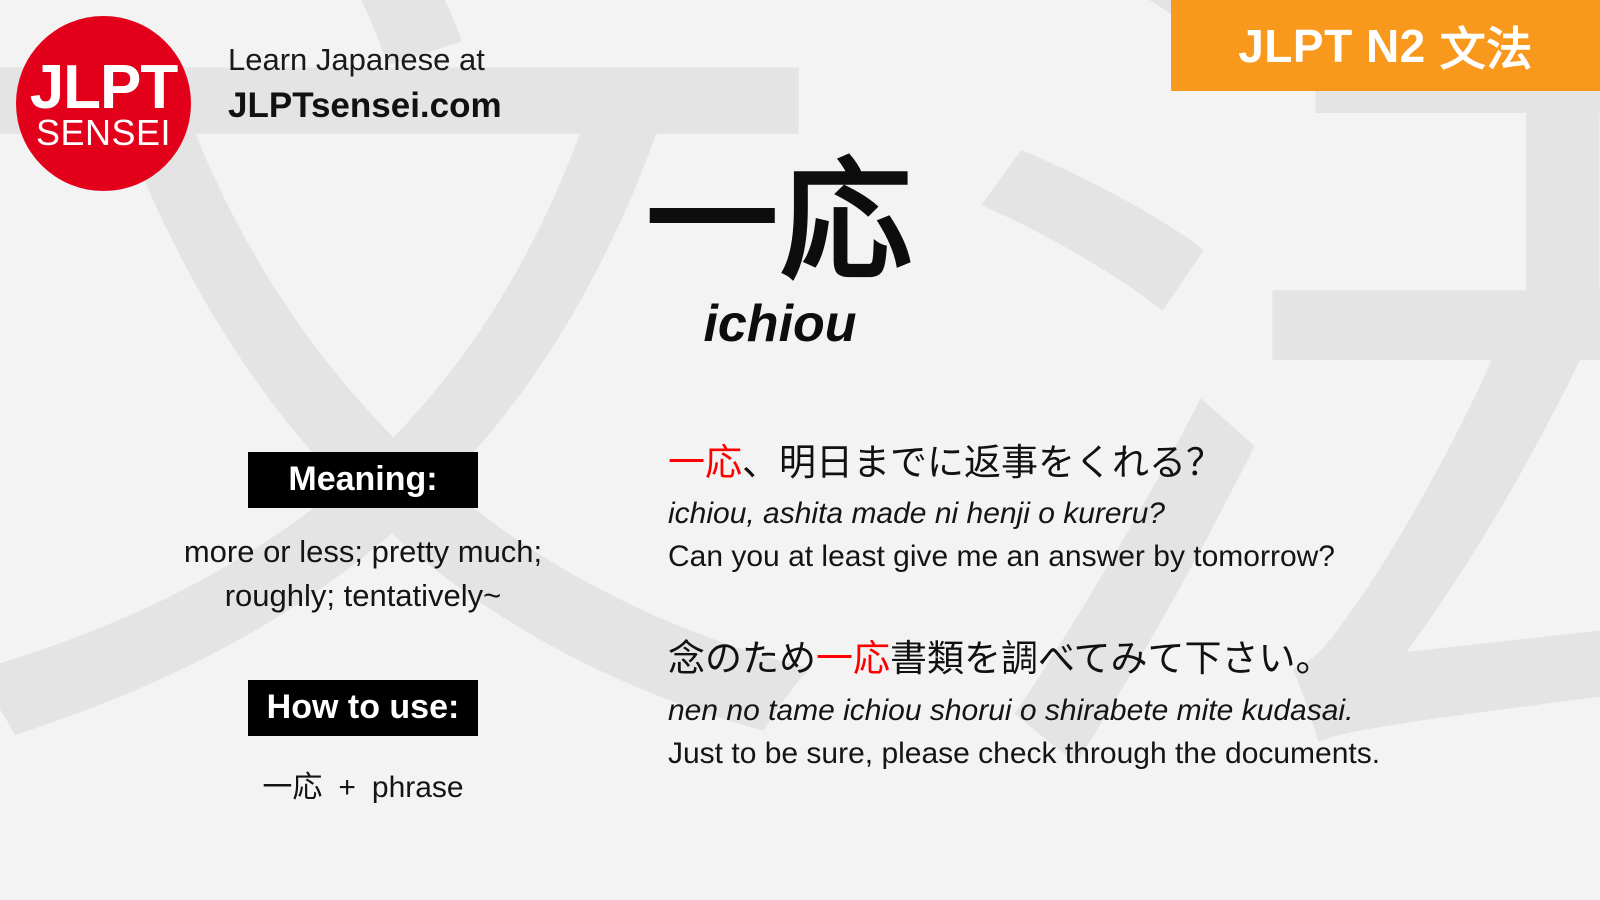 This screenshot has height=900, width=1600. I want to click on example-1-romaji: ichiou, ashita made ni henji o kureru?, so click(916, 514).